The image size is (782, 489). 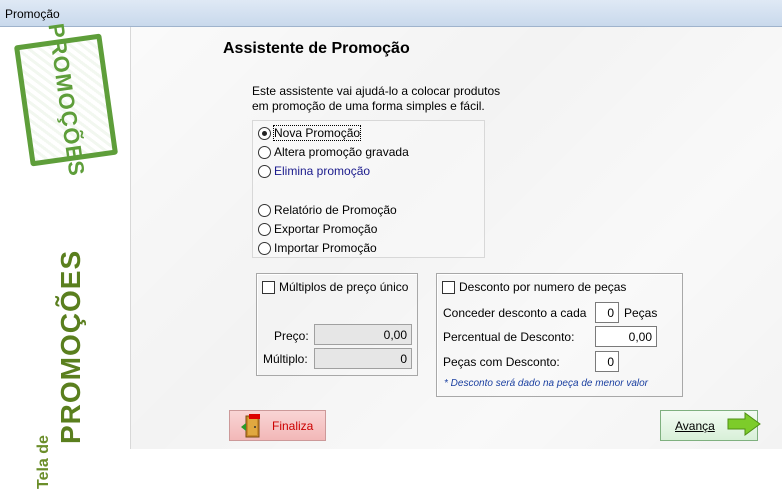 I want to click on checkbox-label: Múltiplos de preço único, so click(x=344, y=287).